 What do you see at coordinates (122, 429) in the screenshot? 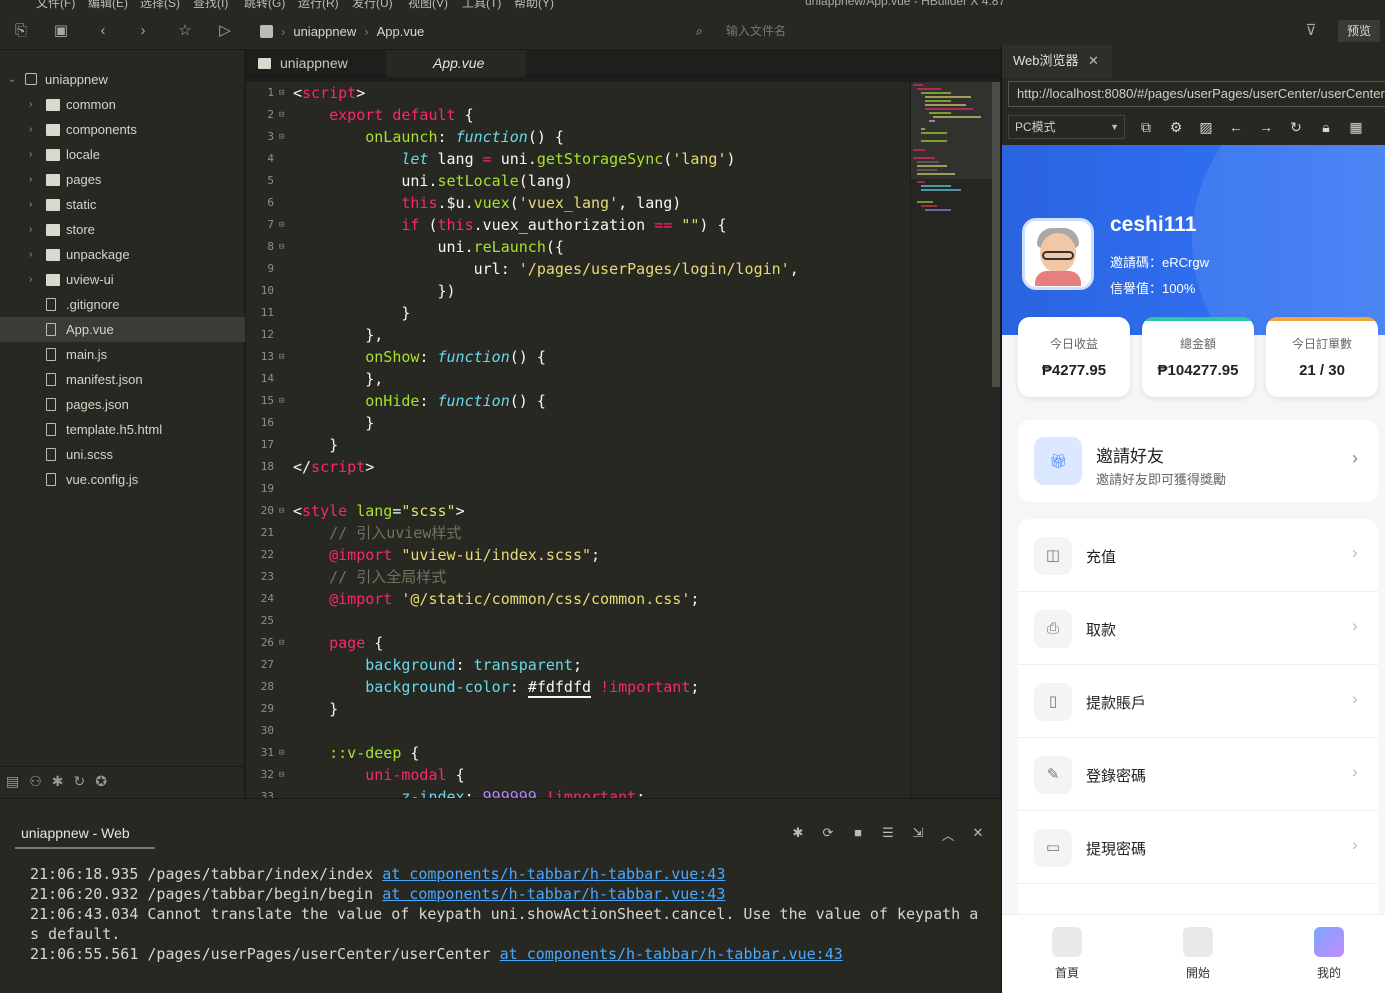
I see `sidebar-item-template-h5-html: template.h5.html` at bounding box center [122, 429].